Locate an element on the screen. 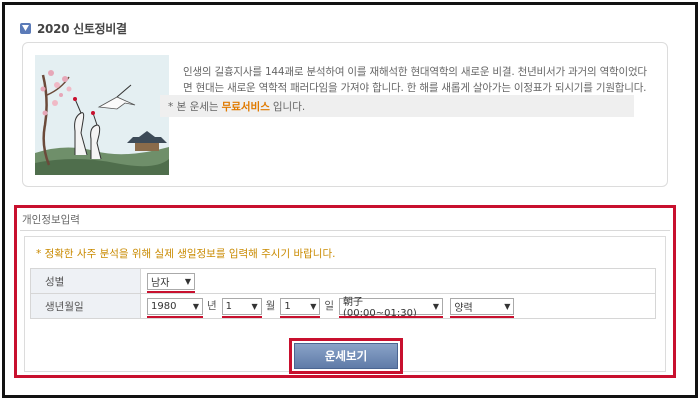 The image size is (700, 400). month-value: 1 is located at coordinates (229, 306).